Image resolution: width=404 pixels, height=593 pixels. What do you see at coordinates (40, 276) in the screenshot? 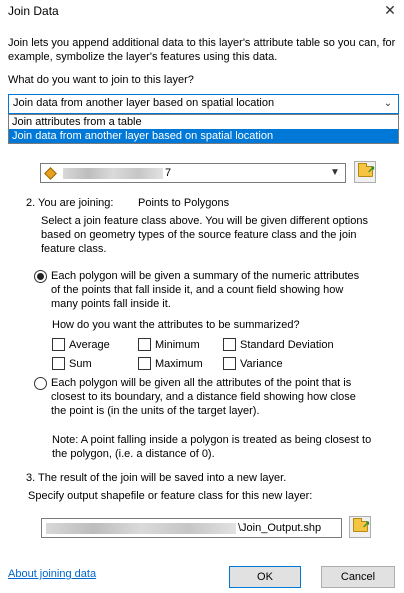
I see `summary-option-radio` at bounding box center [40, 276].